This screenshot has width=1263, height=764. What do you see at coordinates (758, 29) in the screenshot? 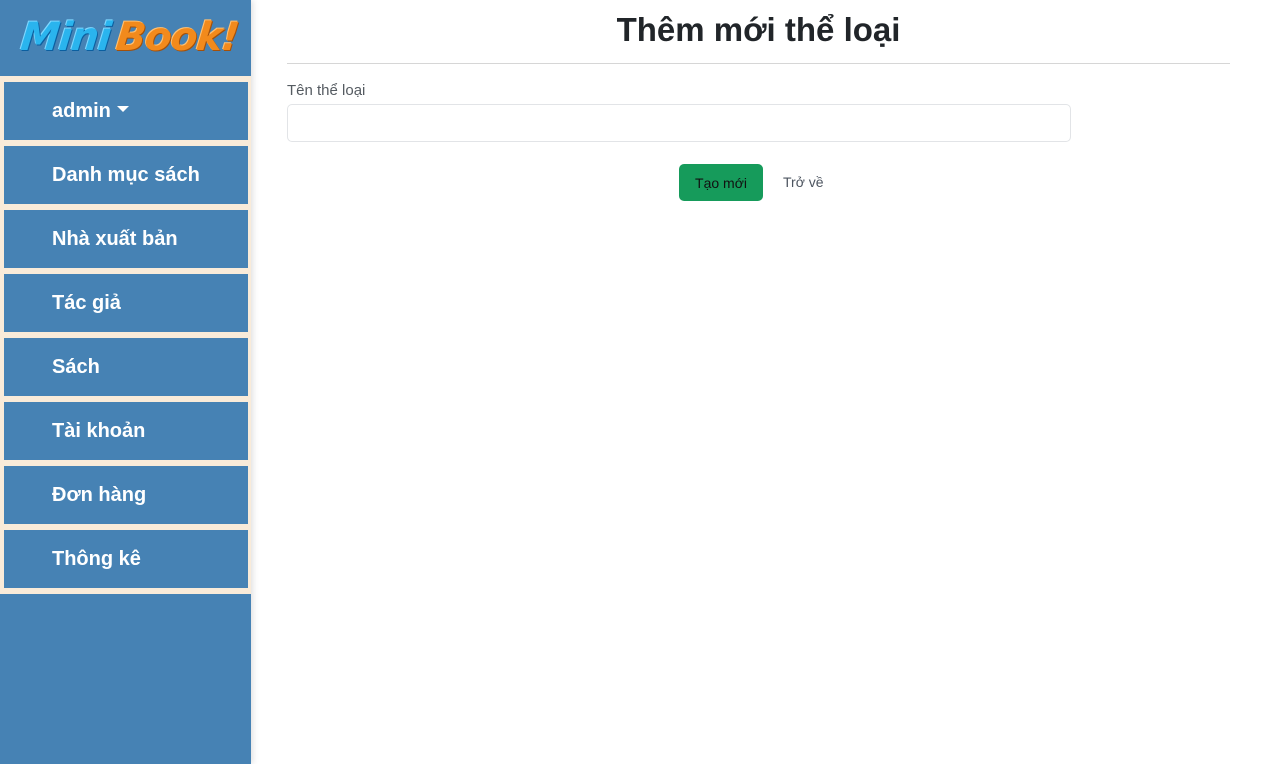
I see `page-title: Thêm mới thể loại` at bounding box center [758, 29].